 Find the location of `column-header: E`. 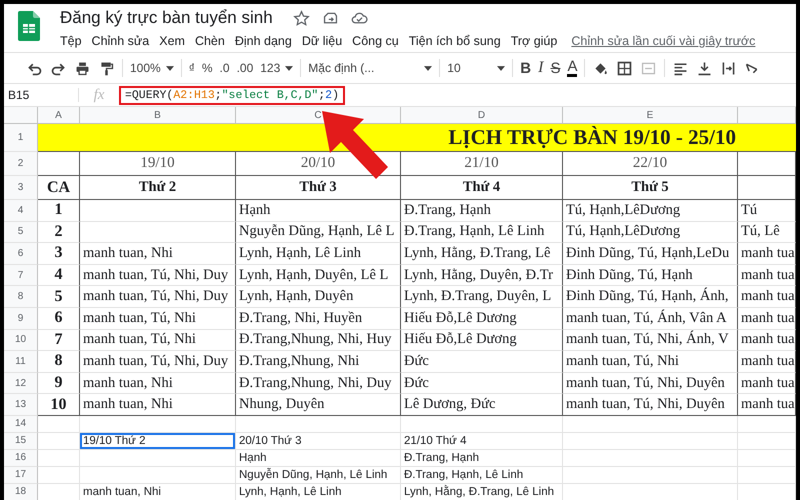

column-header: E is located at coordinates (650, 115).